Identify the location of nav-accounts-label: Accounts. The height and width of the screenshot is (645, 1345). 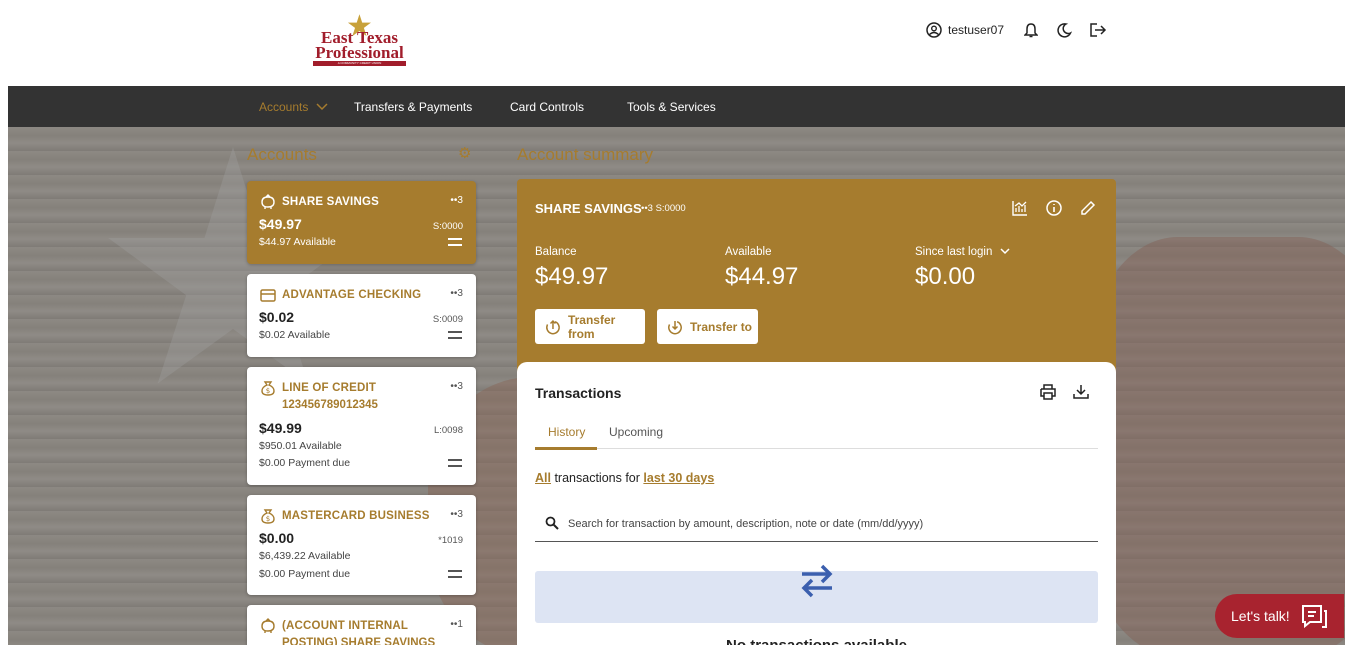
(284, 107).